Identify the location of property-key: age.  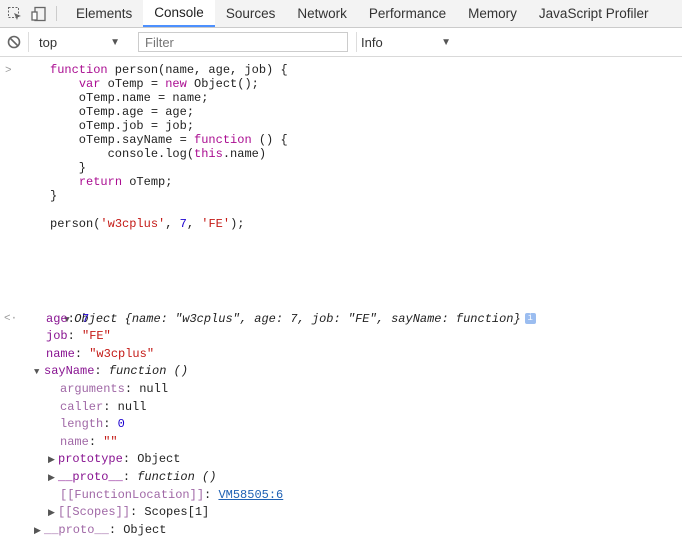
(57, 318).